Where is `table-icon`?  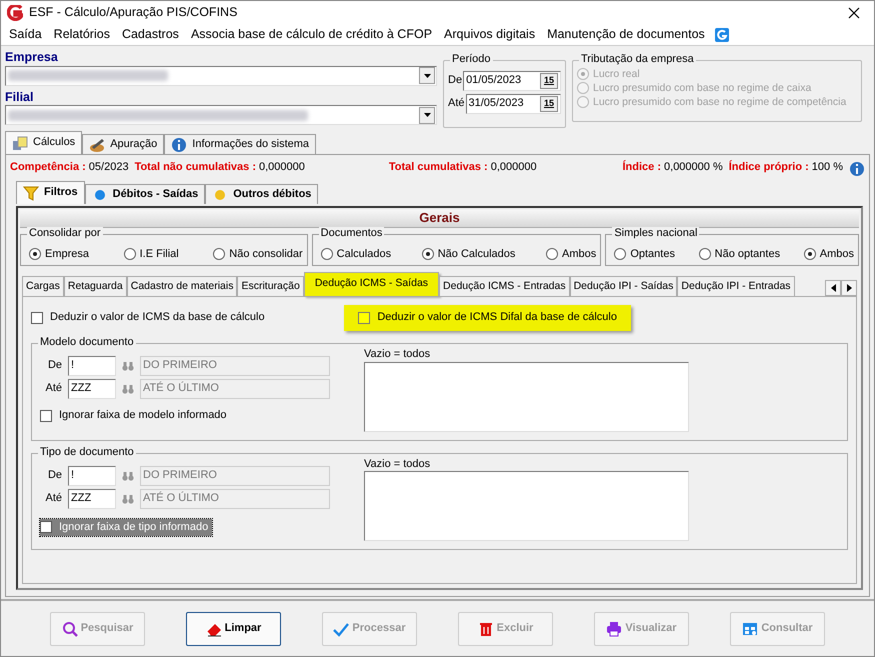 table-icon is located at coordinates (750, 628).